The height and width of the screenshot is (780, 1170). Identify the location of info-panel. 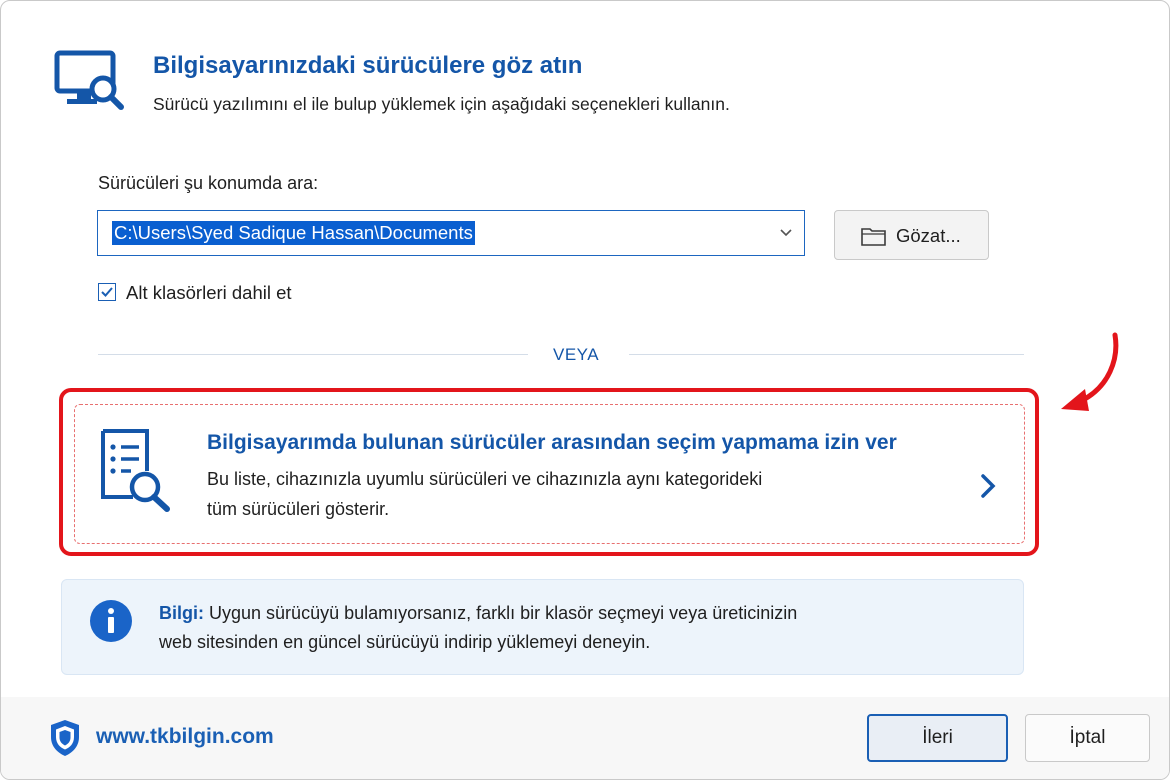
(542, 627).